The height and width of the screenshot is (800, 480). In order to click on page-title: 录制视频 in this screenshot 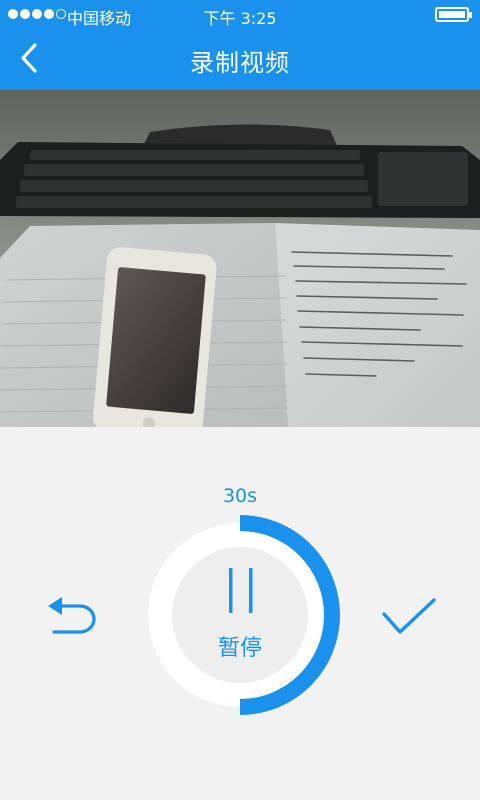, I will do `click(240, 63)`.